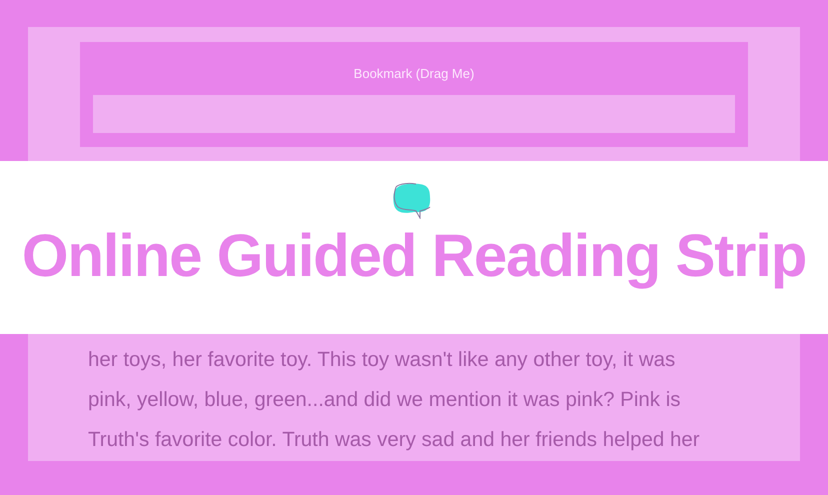 This screenshot has height=495, width=828. What do you see at coordinates (414, 114) in the screenshot?
I see `bookmark-strip` at bounding box center [414, 114].